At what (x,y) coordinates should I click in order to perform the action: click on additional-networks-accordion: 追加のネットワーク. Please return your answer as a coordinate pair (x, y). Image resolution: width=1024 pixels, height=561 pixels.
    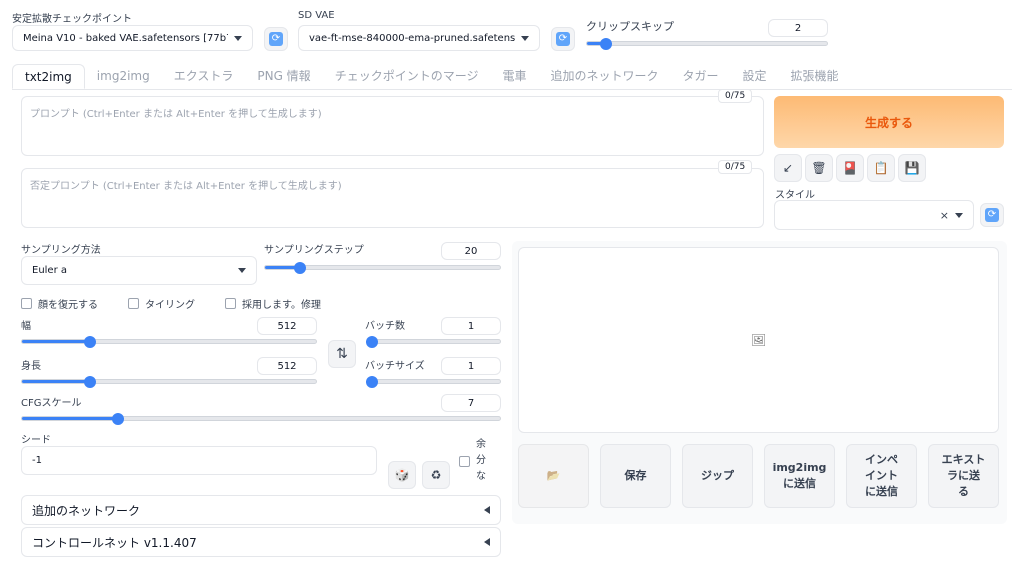
    Looking at the image, I should click on (261, 510).